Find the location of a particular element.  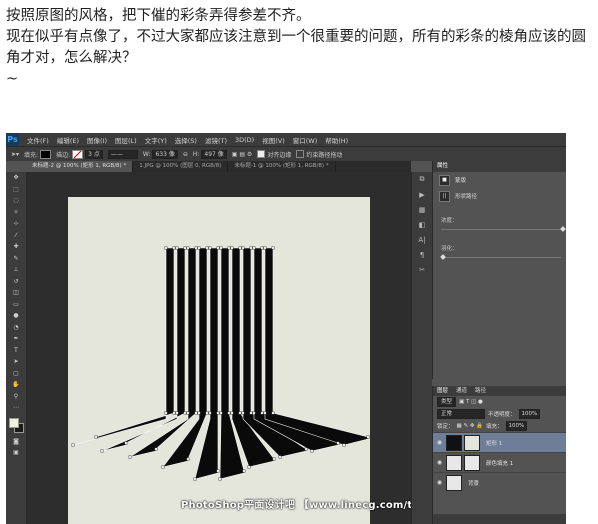

width-field: 633 像 is located at coordinates (165, 154).